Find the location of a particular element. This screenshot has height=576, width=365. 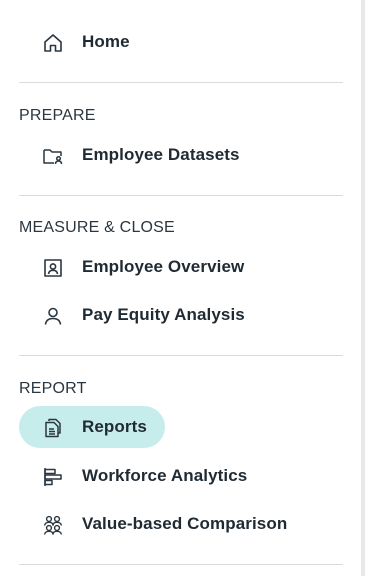

user-icon is located at coordinates (53, 316).